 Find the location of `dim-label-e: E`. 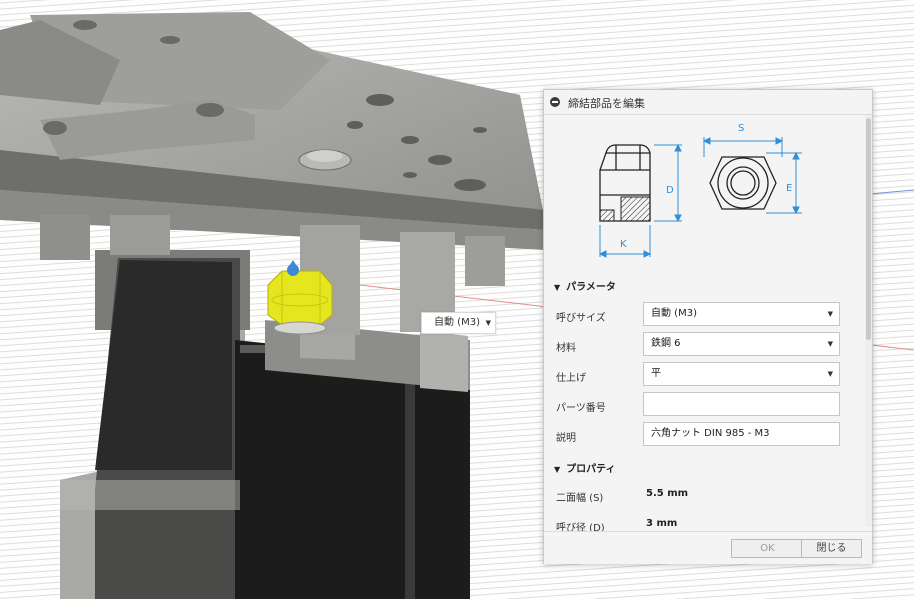

dim-label-e: E is located at coordinates (789, 188).